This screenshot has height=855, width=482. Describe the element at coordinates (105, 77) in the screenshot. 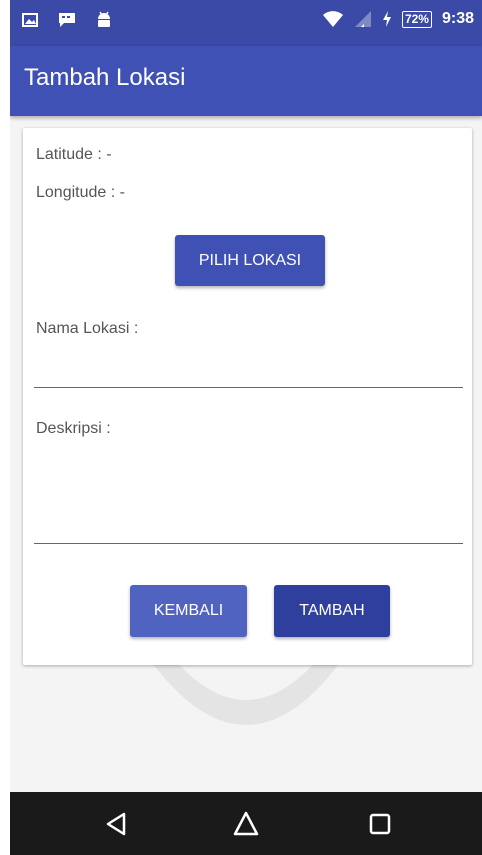

I see `page-title: Tambah Lokasi` at that location.